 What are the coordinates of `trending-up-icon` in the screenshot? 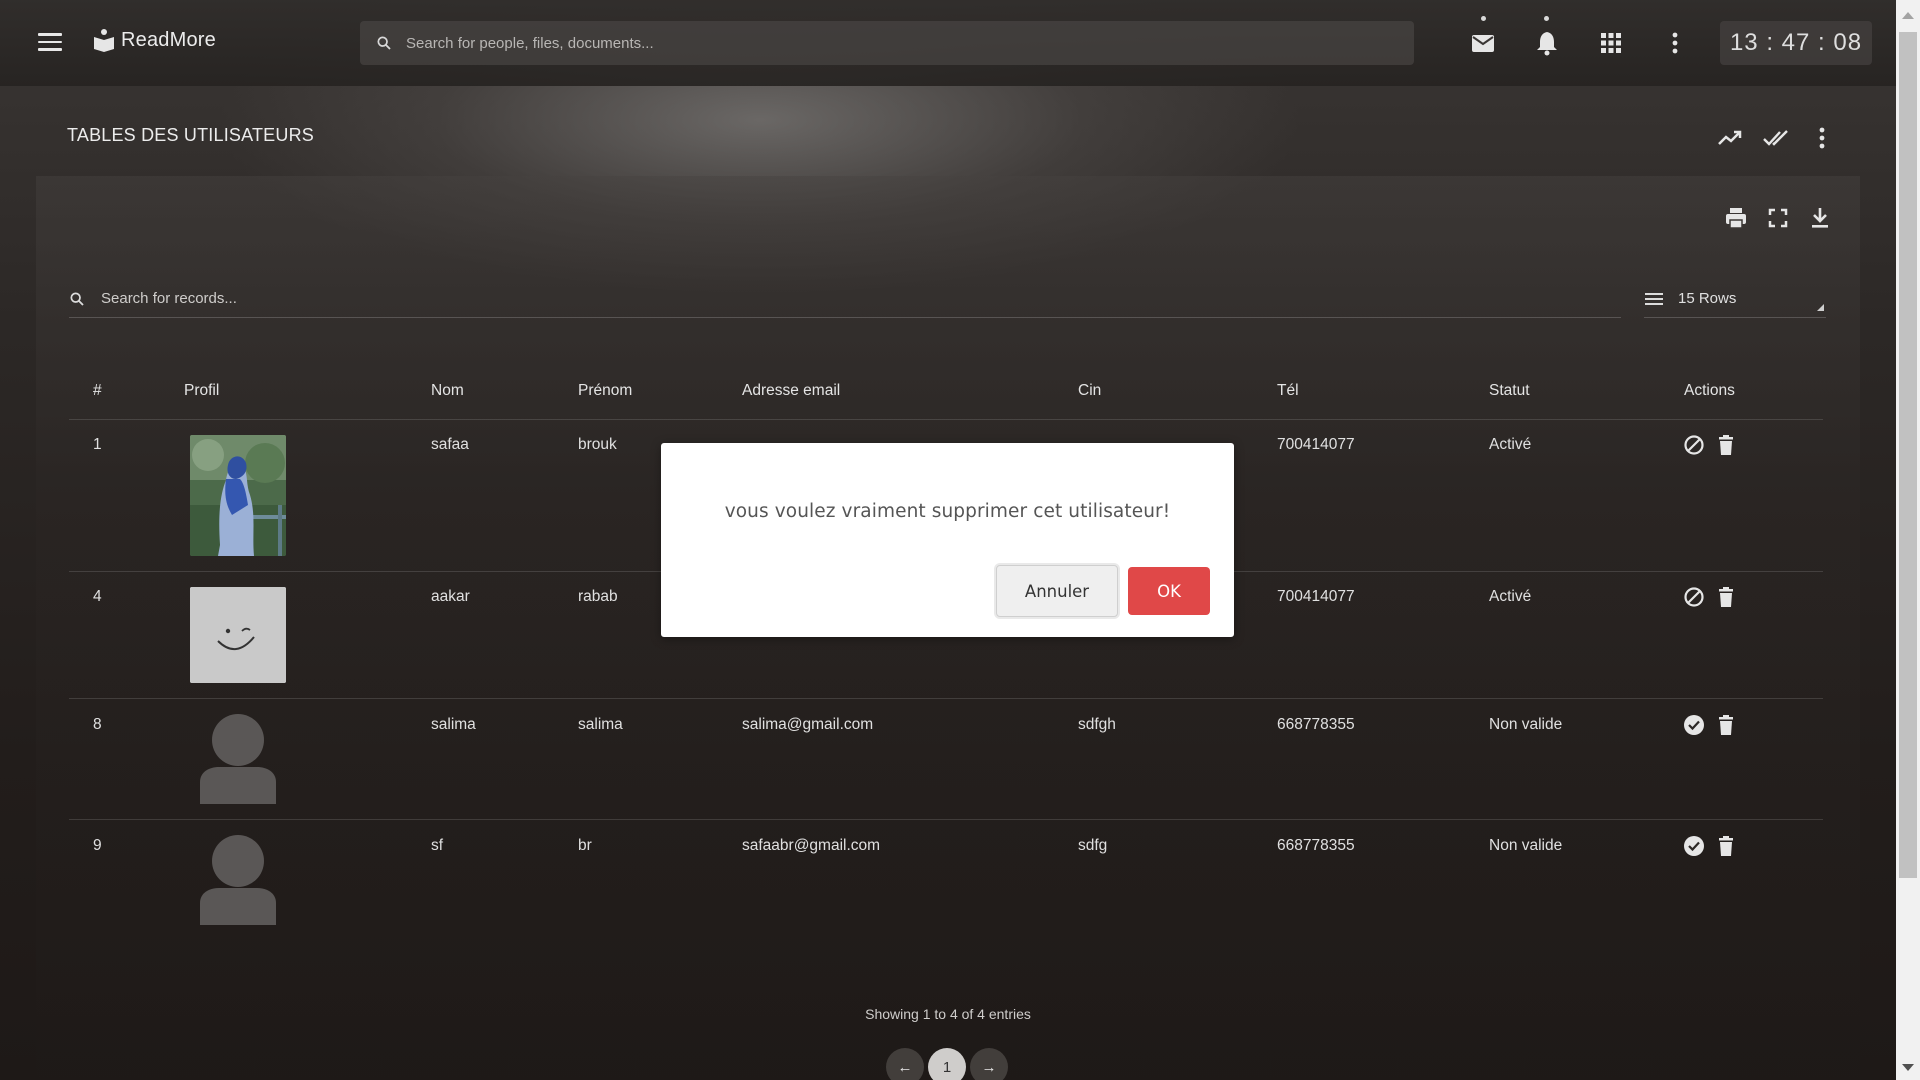 It's located at (1730, 138).